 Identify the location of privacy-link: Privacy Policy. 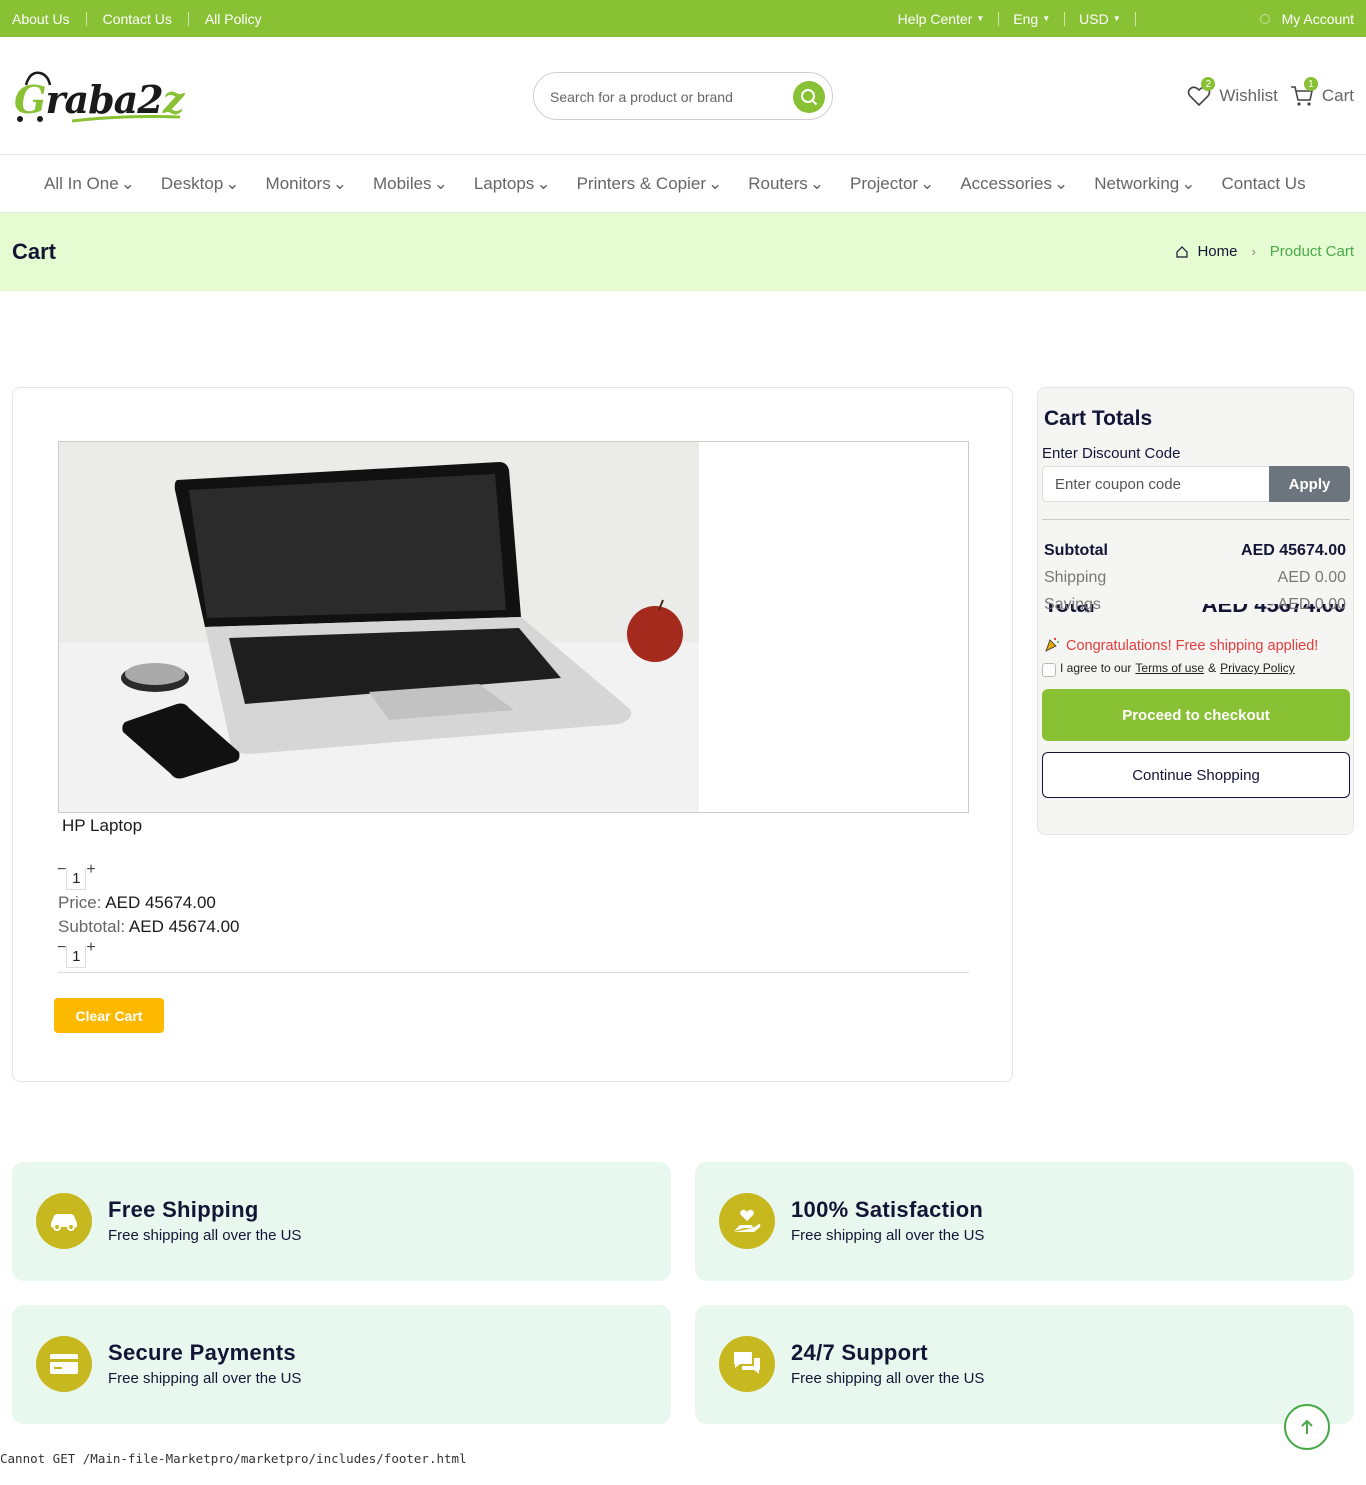
(1257, 668).